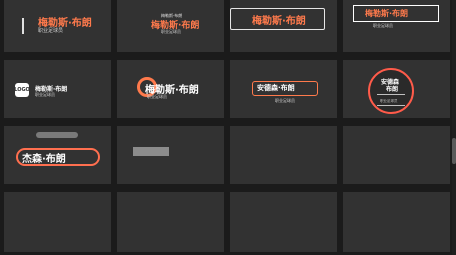 Image resolution: width=456 pixels, height=255 pixels. Describe the element at coordinates (57, 89) in the screenshot. I see `template-tile-5: LOGO 梅勒斯·布朗 职业足球员` at that location.